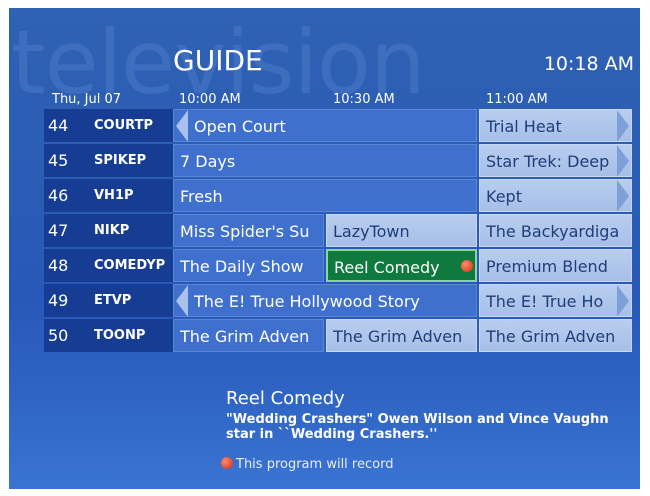 The width and height of the screenshot is (650, 496). I want to click on channel-number: 48, so click(64, 265).